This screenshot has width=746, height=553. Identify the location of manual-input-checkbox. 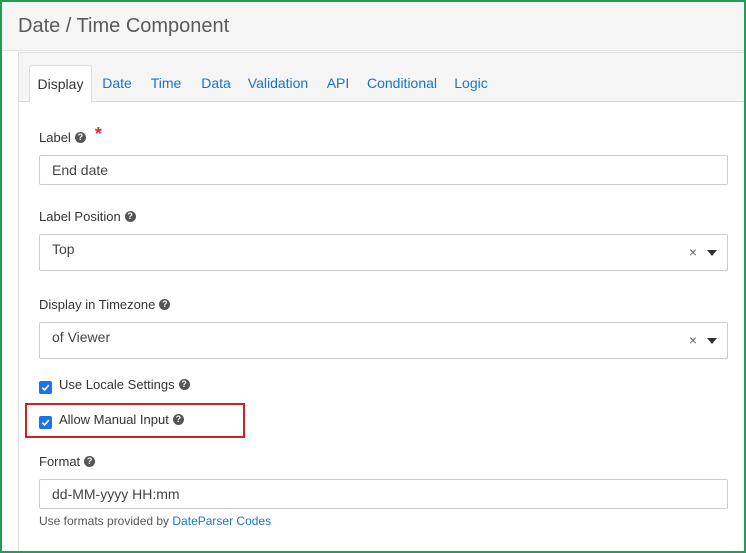
(45, 422).